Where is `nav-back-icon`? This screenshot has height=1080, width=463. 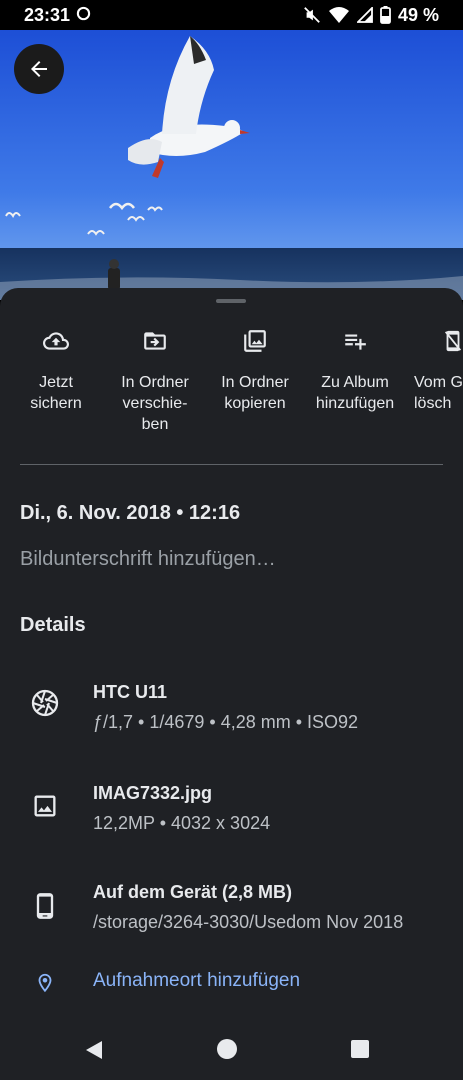 nav-back-icon is located at coordinates (94, 1050).